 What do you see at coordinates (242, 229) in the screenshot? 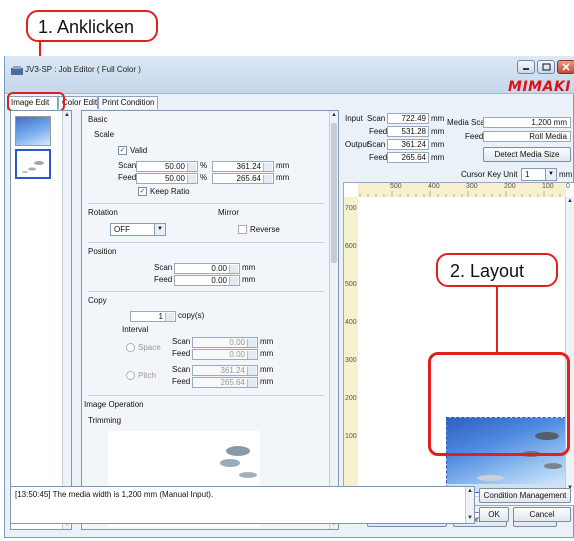
I see `reverse-checkbox` at bounding box center [242, 229].